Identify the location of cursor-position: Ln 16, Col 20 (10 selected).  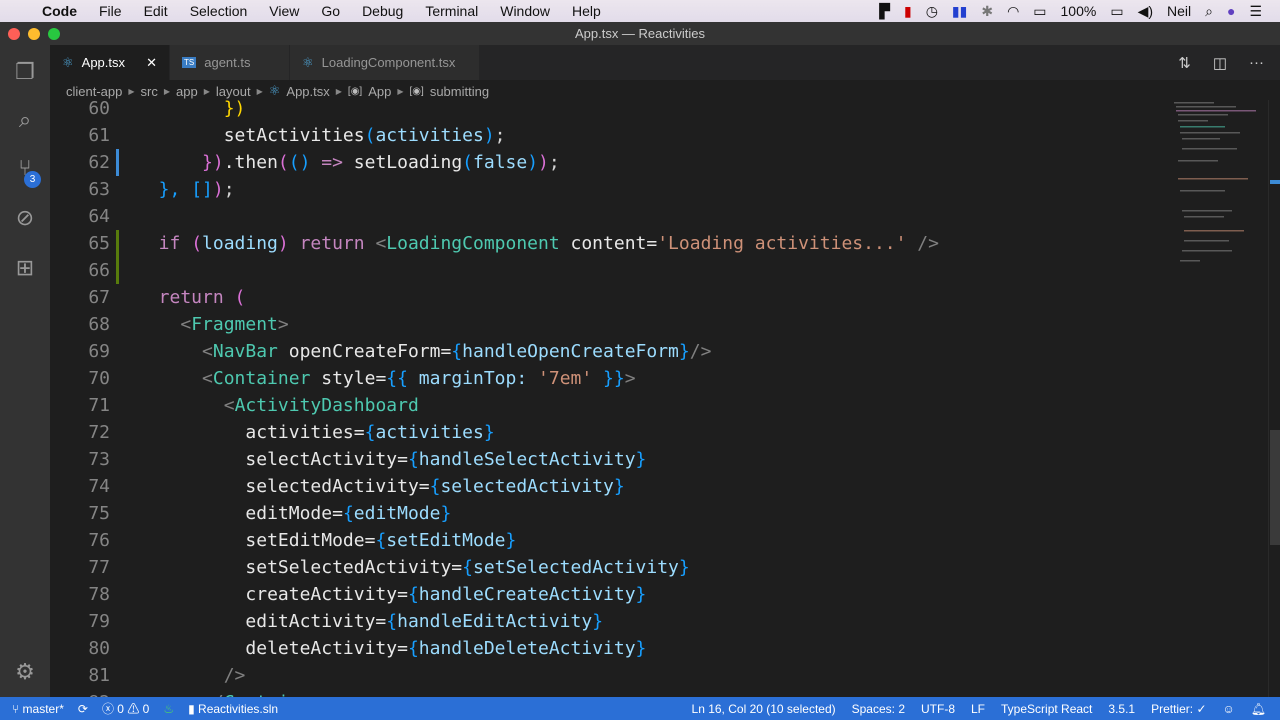
(764, 709).